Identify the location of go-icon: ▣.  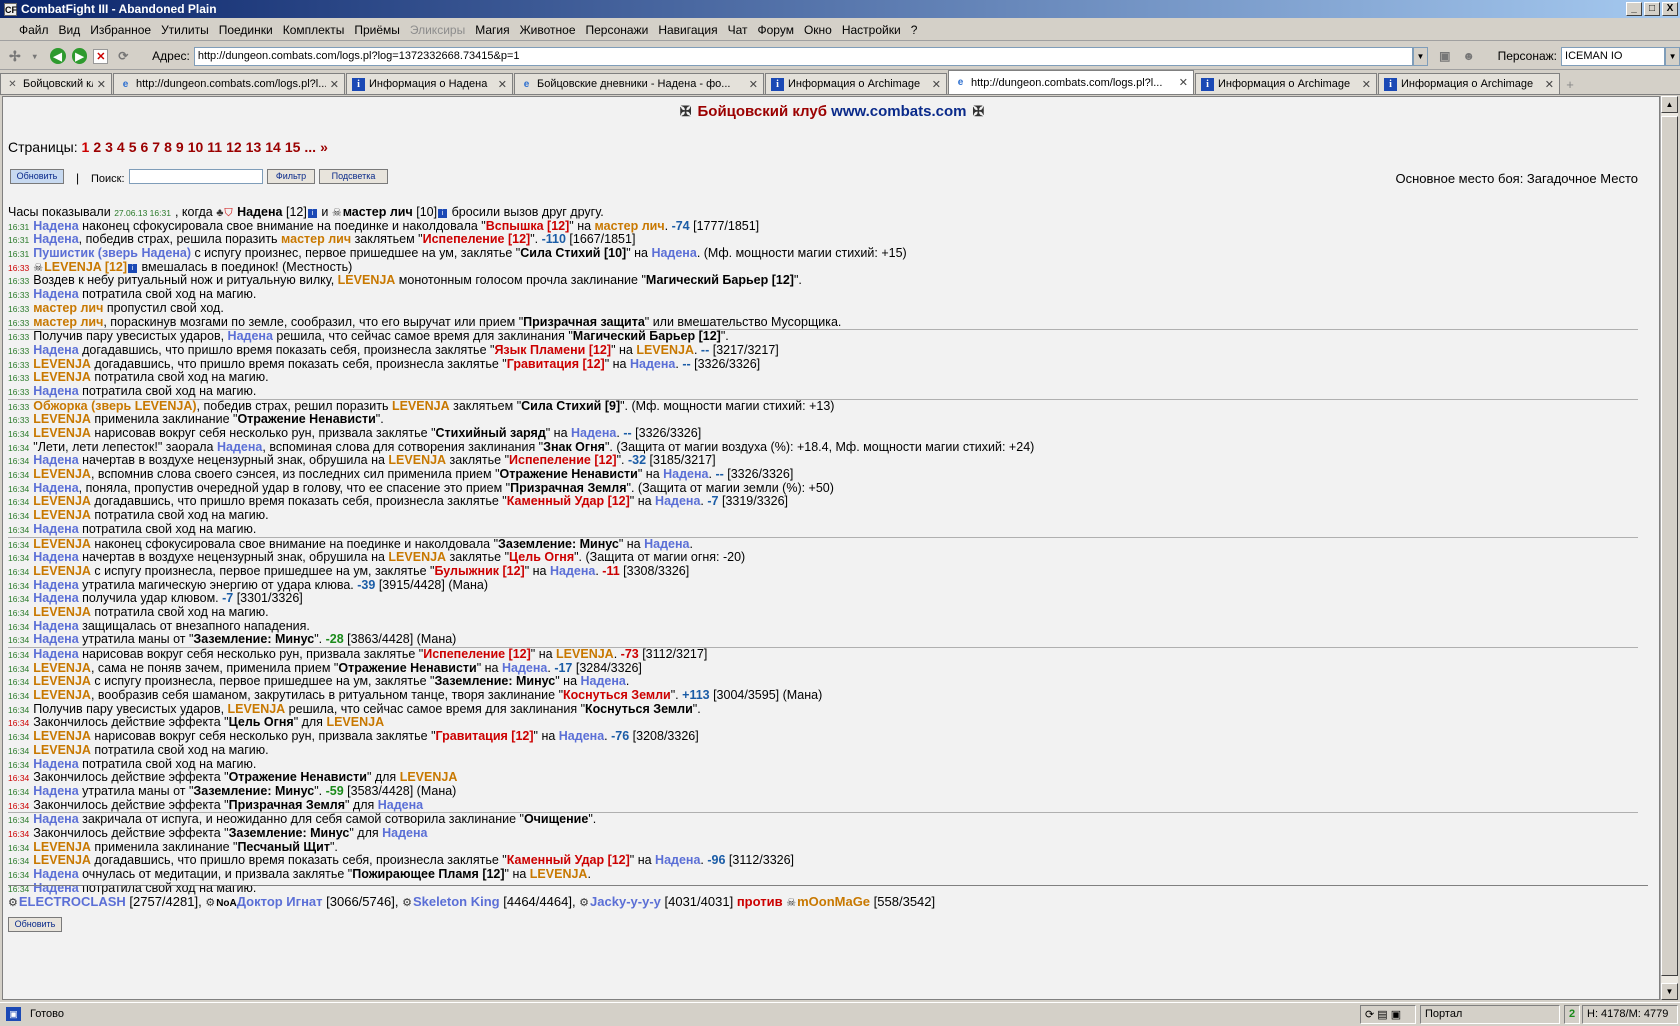
(1445, 56).